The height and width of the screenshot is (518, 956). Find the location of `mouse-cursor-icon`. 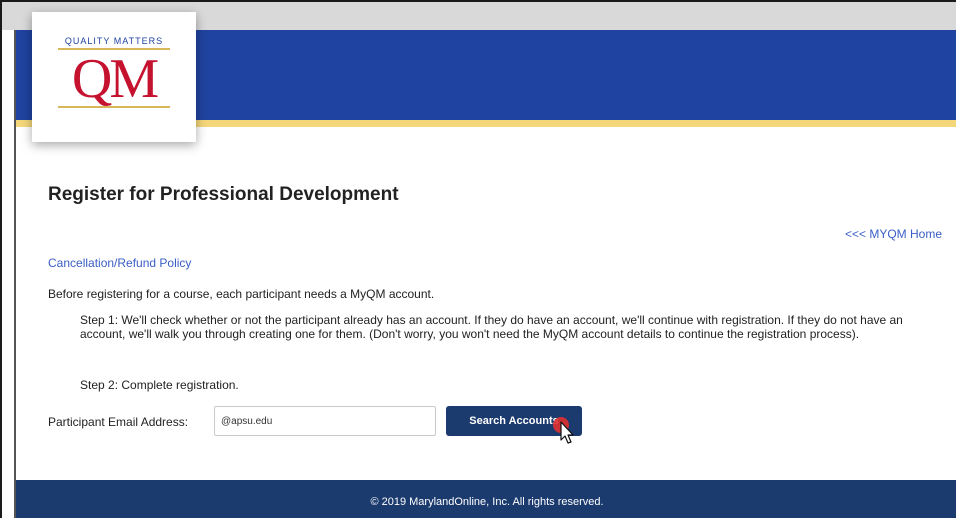

mouse-cursor-icon is located at coordinates (563, 430).